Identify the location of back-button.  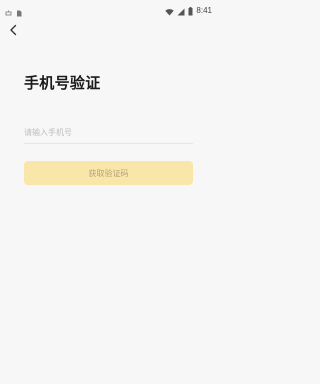
(14, 30).